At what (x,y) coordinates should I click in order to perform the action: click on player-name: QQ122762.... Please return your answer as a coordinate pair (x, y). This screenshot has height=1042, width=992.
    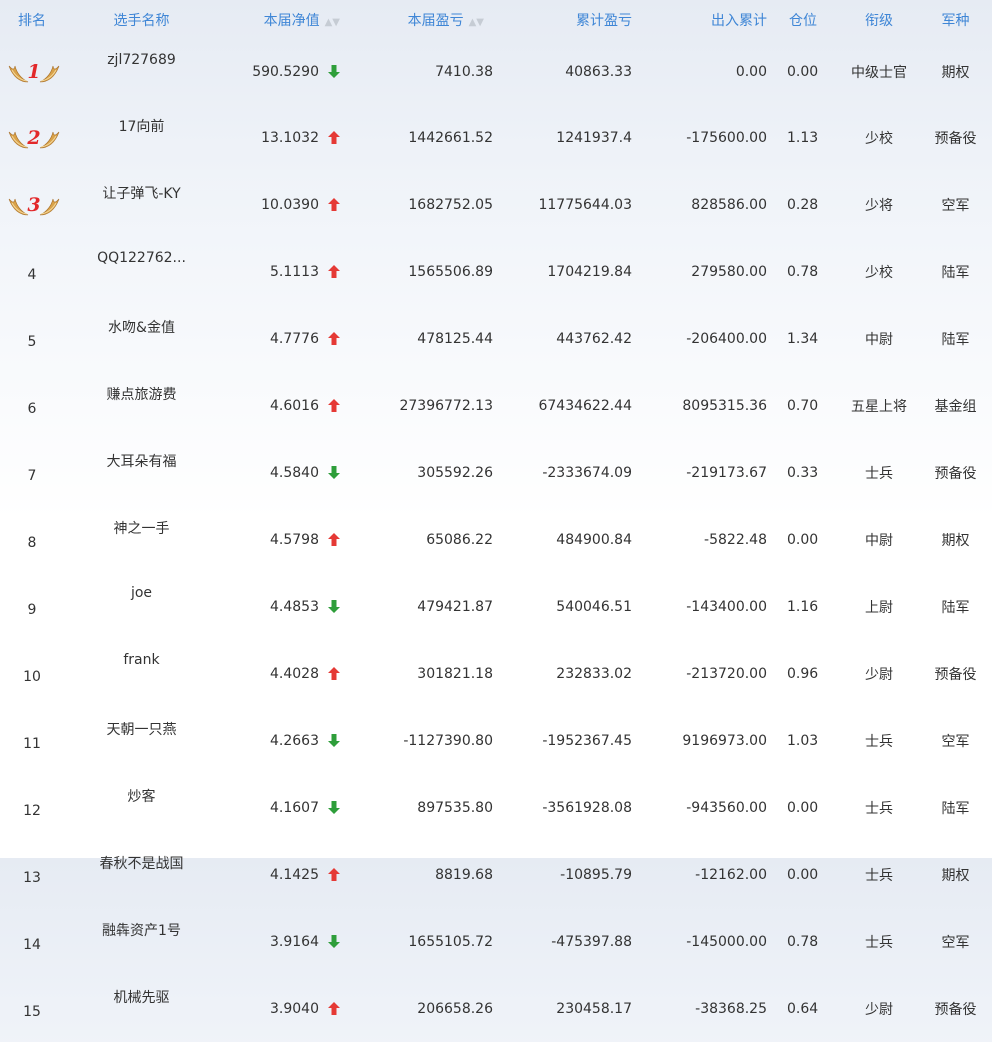
    Looking at the image, I should click on (141, 271).